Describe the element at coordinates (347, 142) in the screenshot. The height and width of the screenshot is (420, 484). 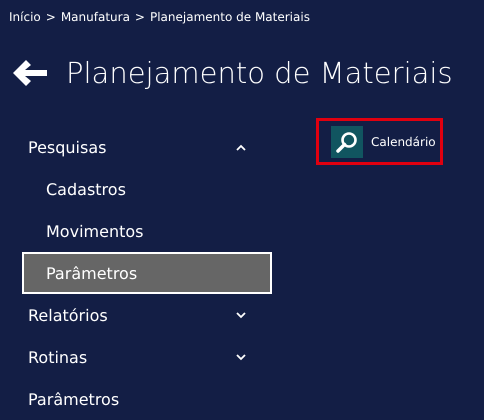
I see `search-icon` at that location.